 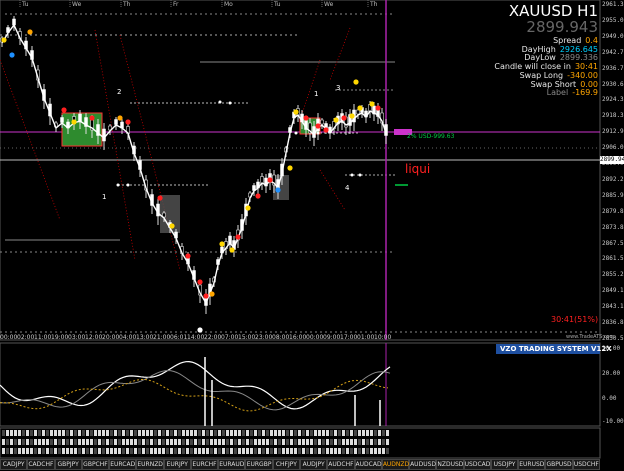 I want to click on time-axis-label: 01:00, so click(x=366, y=337).